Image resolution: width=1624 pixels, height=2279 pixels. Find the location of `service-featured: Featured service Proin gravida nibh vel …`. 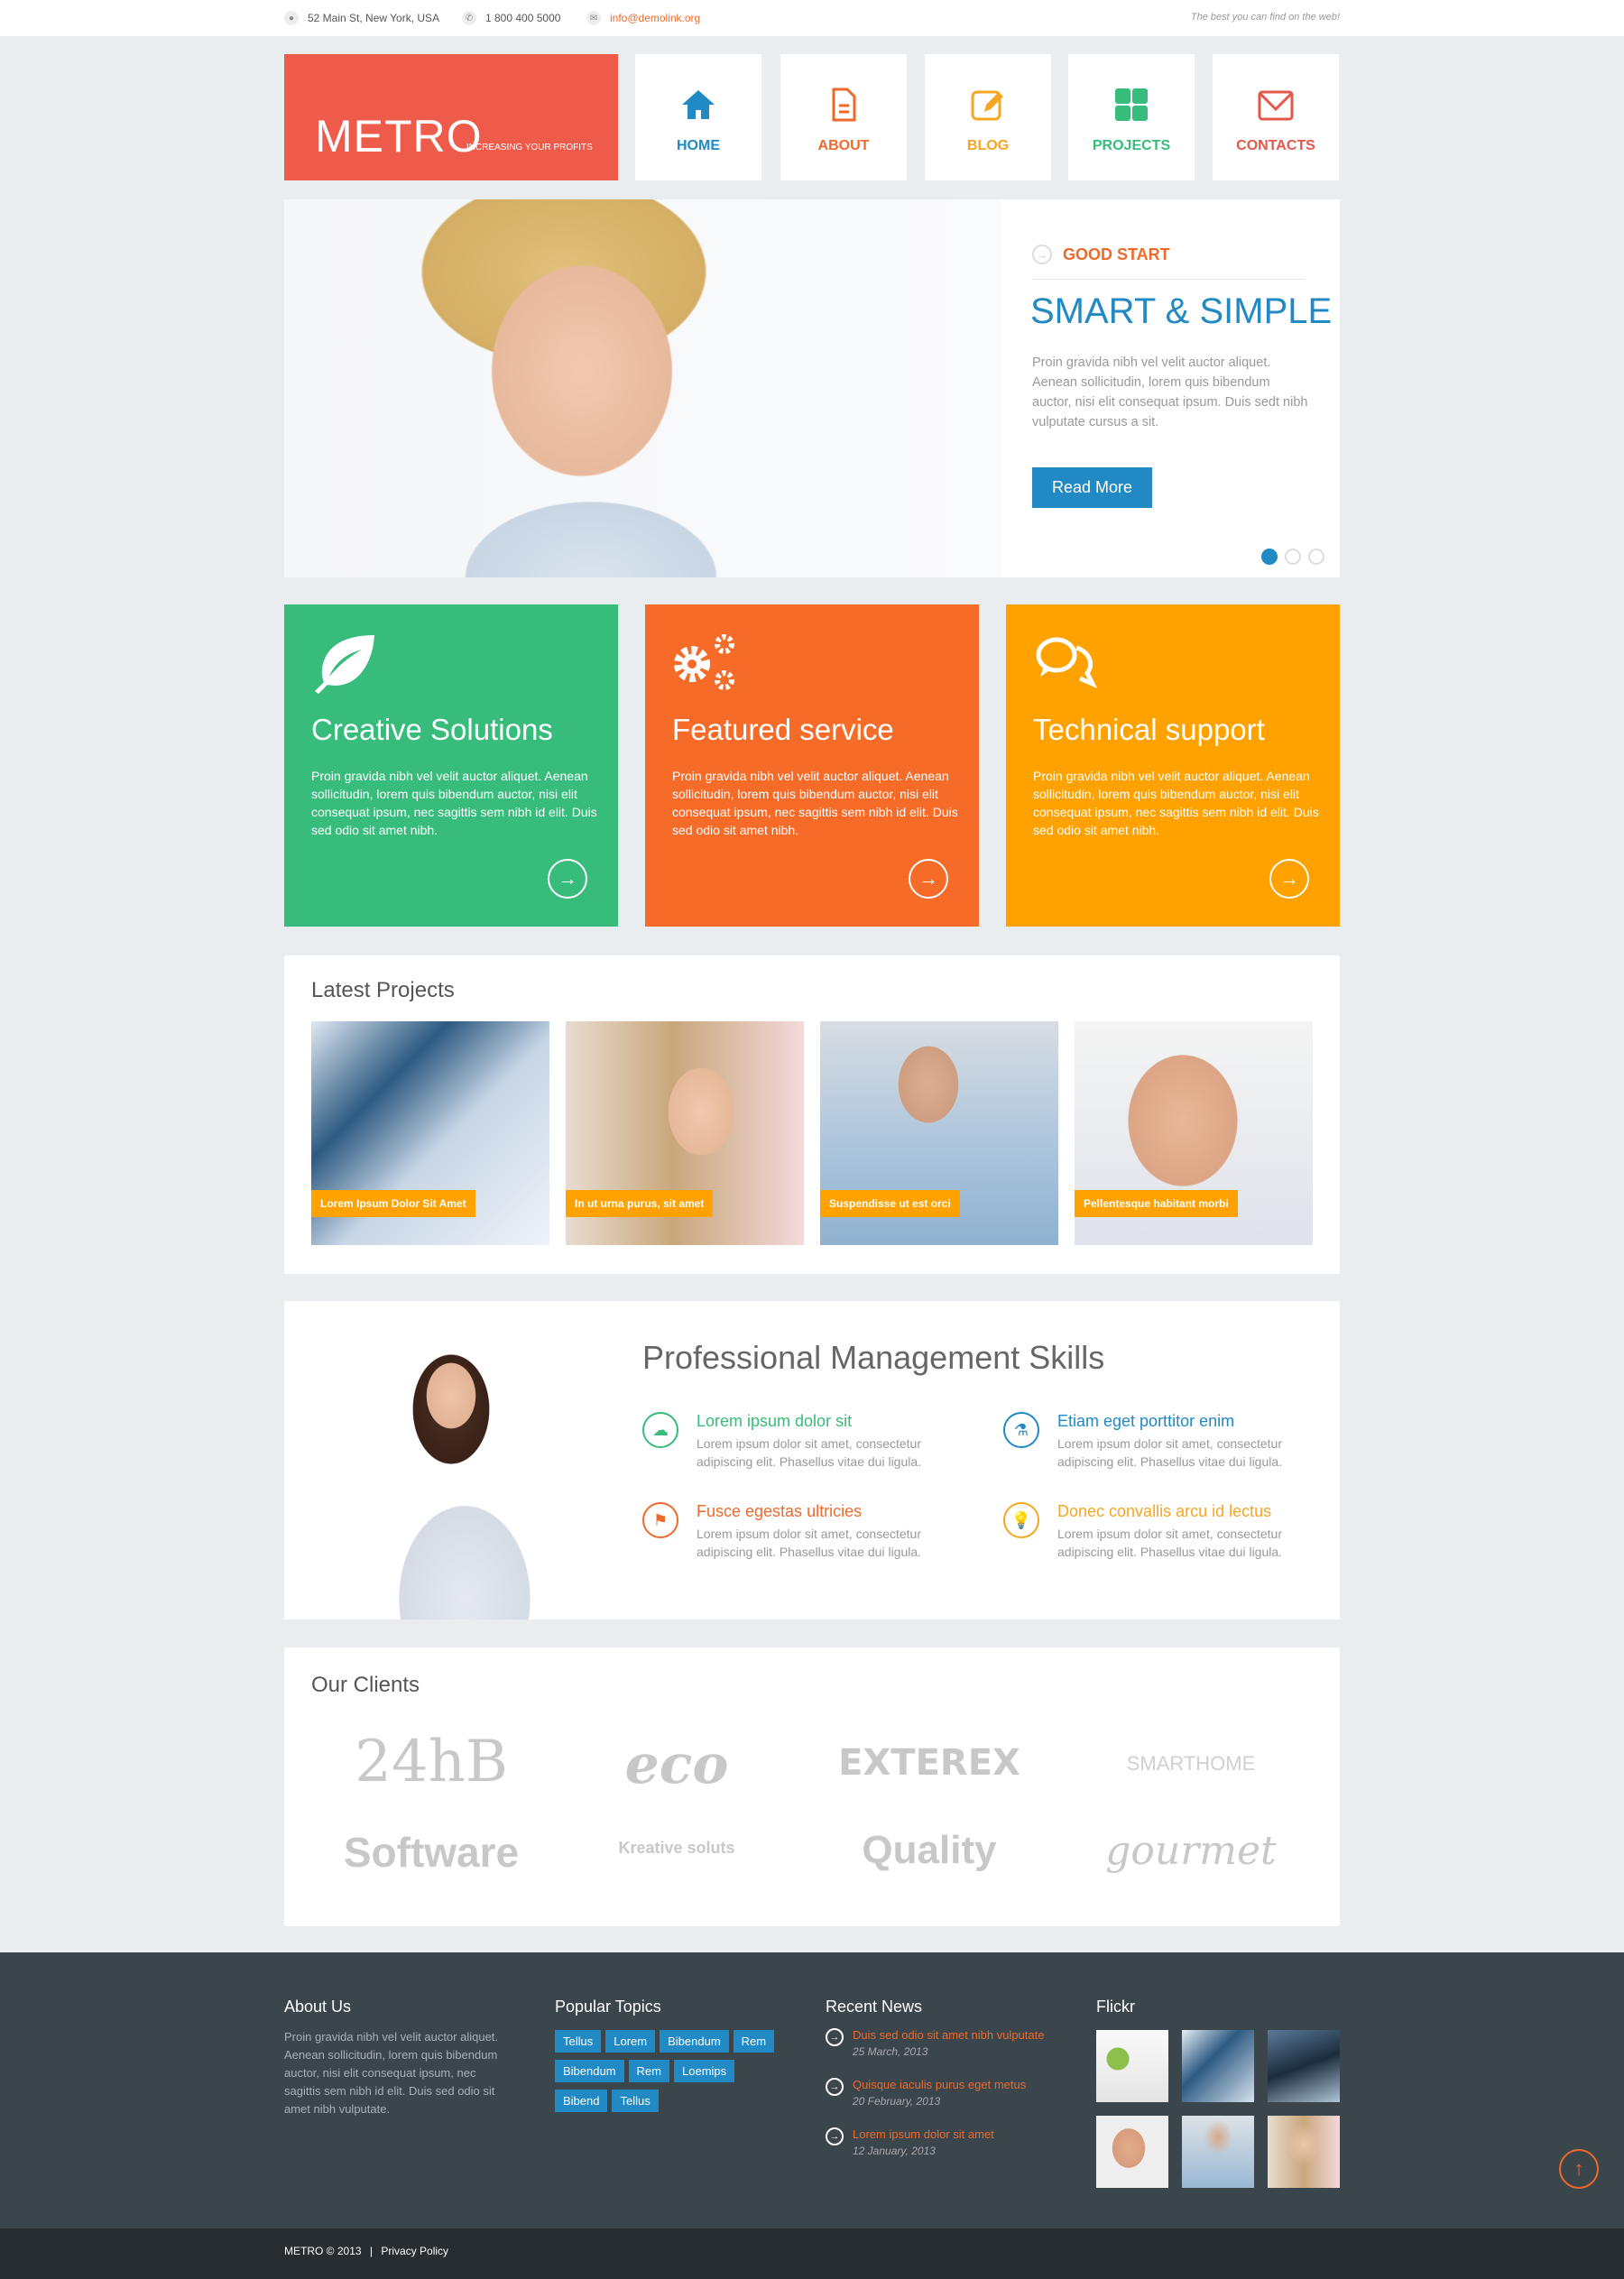

service-featured: Featured service Proin gravida nibh vel … is located at coordinates (812, 765).